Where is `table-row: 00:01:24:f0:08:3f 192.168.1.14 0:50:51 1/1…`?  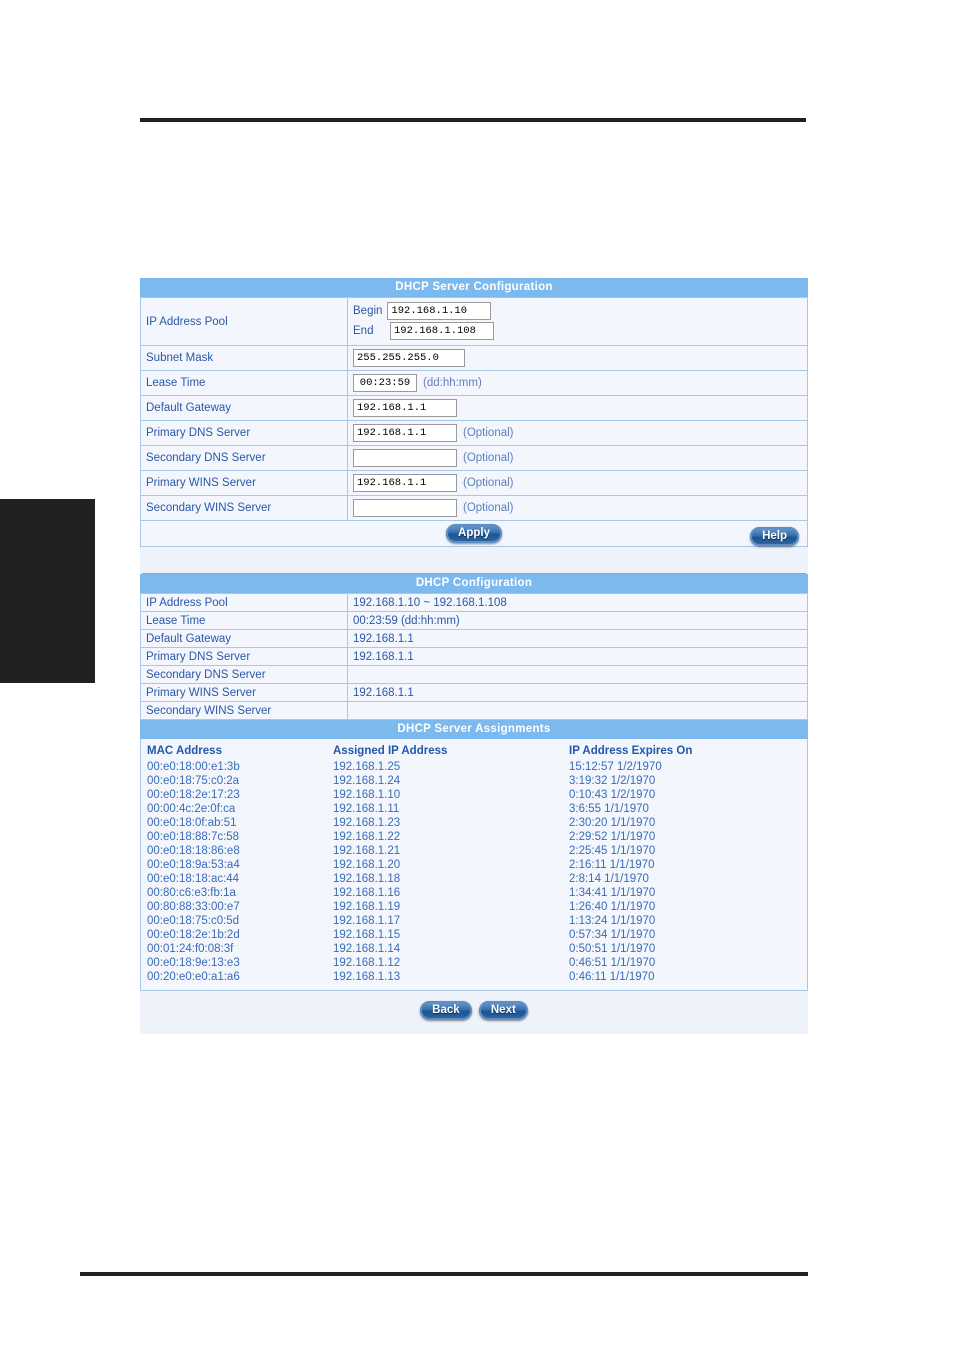
table-row: 00:01:24:f0:08:3f 192.168.1.14 0:50:51 1/1… is located at coordinates (474, 949).